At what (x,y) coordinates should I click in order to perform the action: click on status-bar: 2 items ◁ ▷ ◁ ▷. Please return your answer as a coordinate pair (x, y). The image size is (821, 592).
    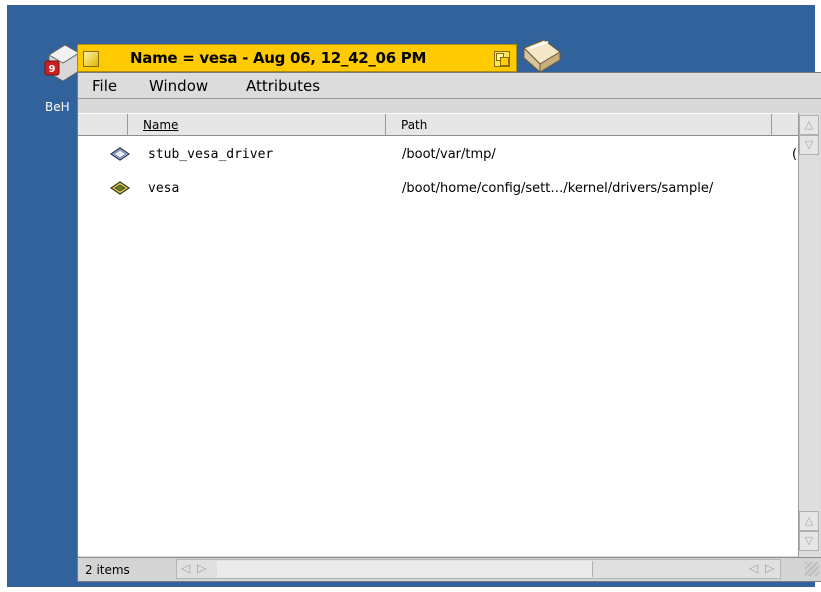
    Looking at the image, I should click on (449, 569).